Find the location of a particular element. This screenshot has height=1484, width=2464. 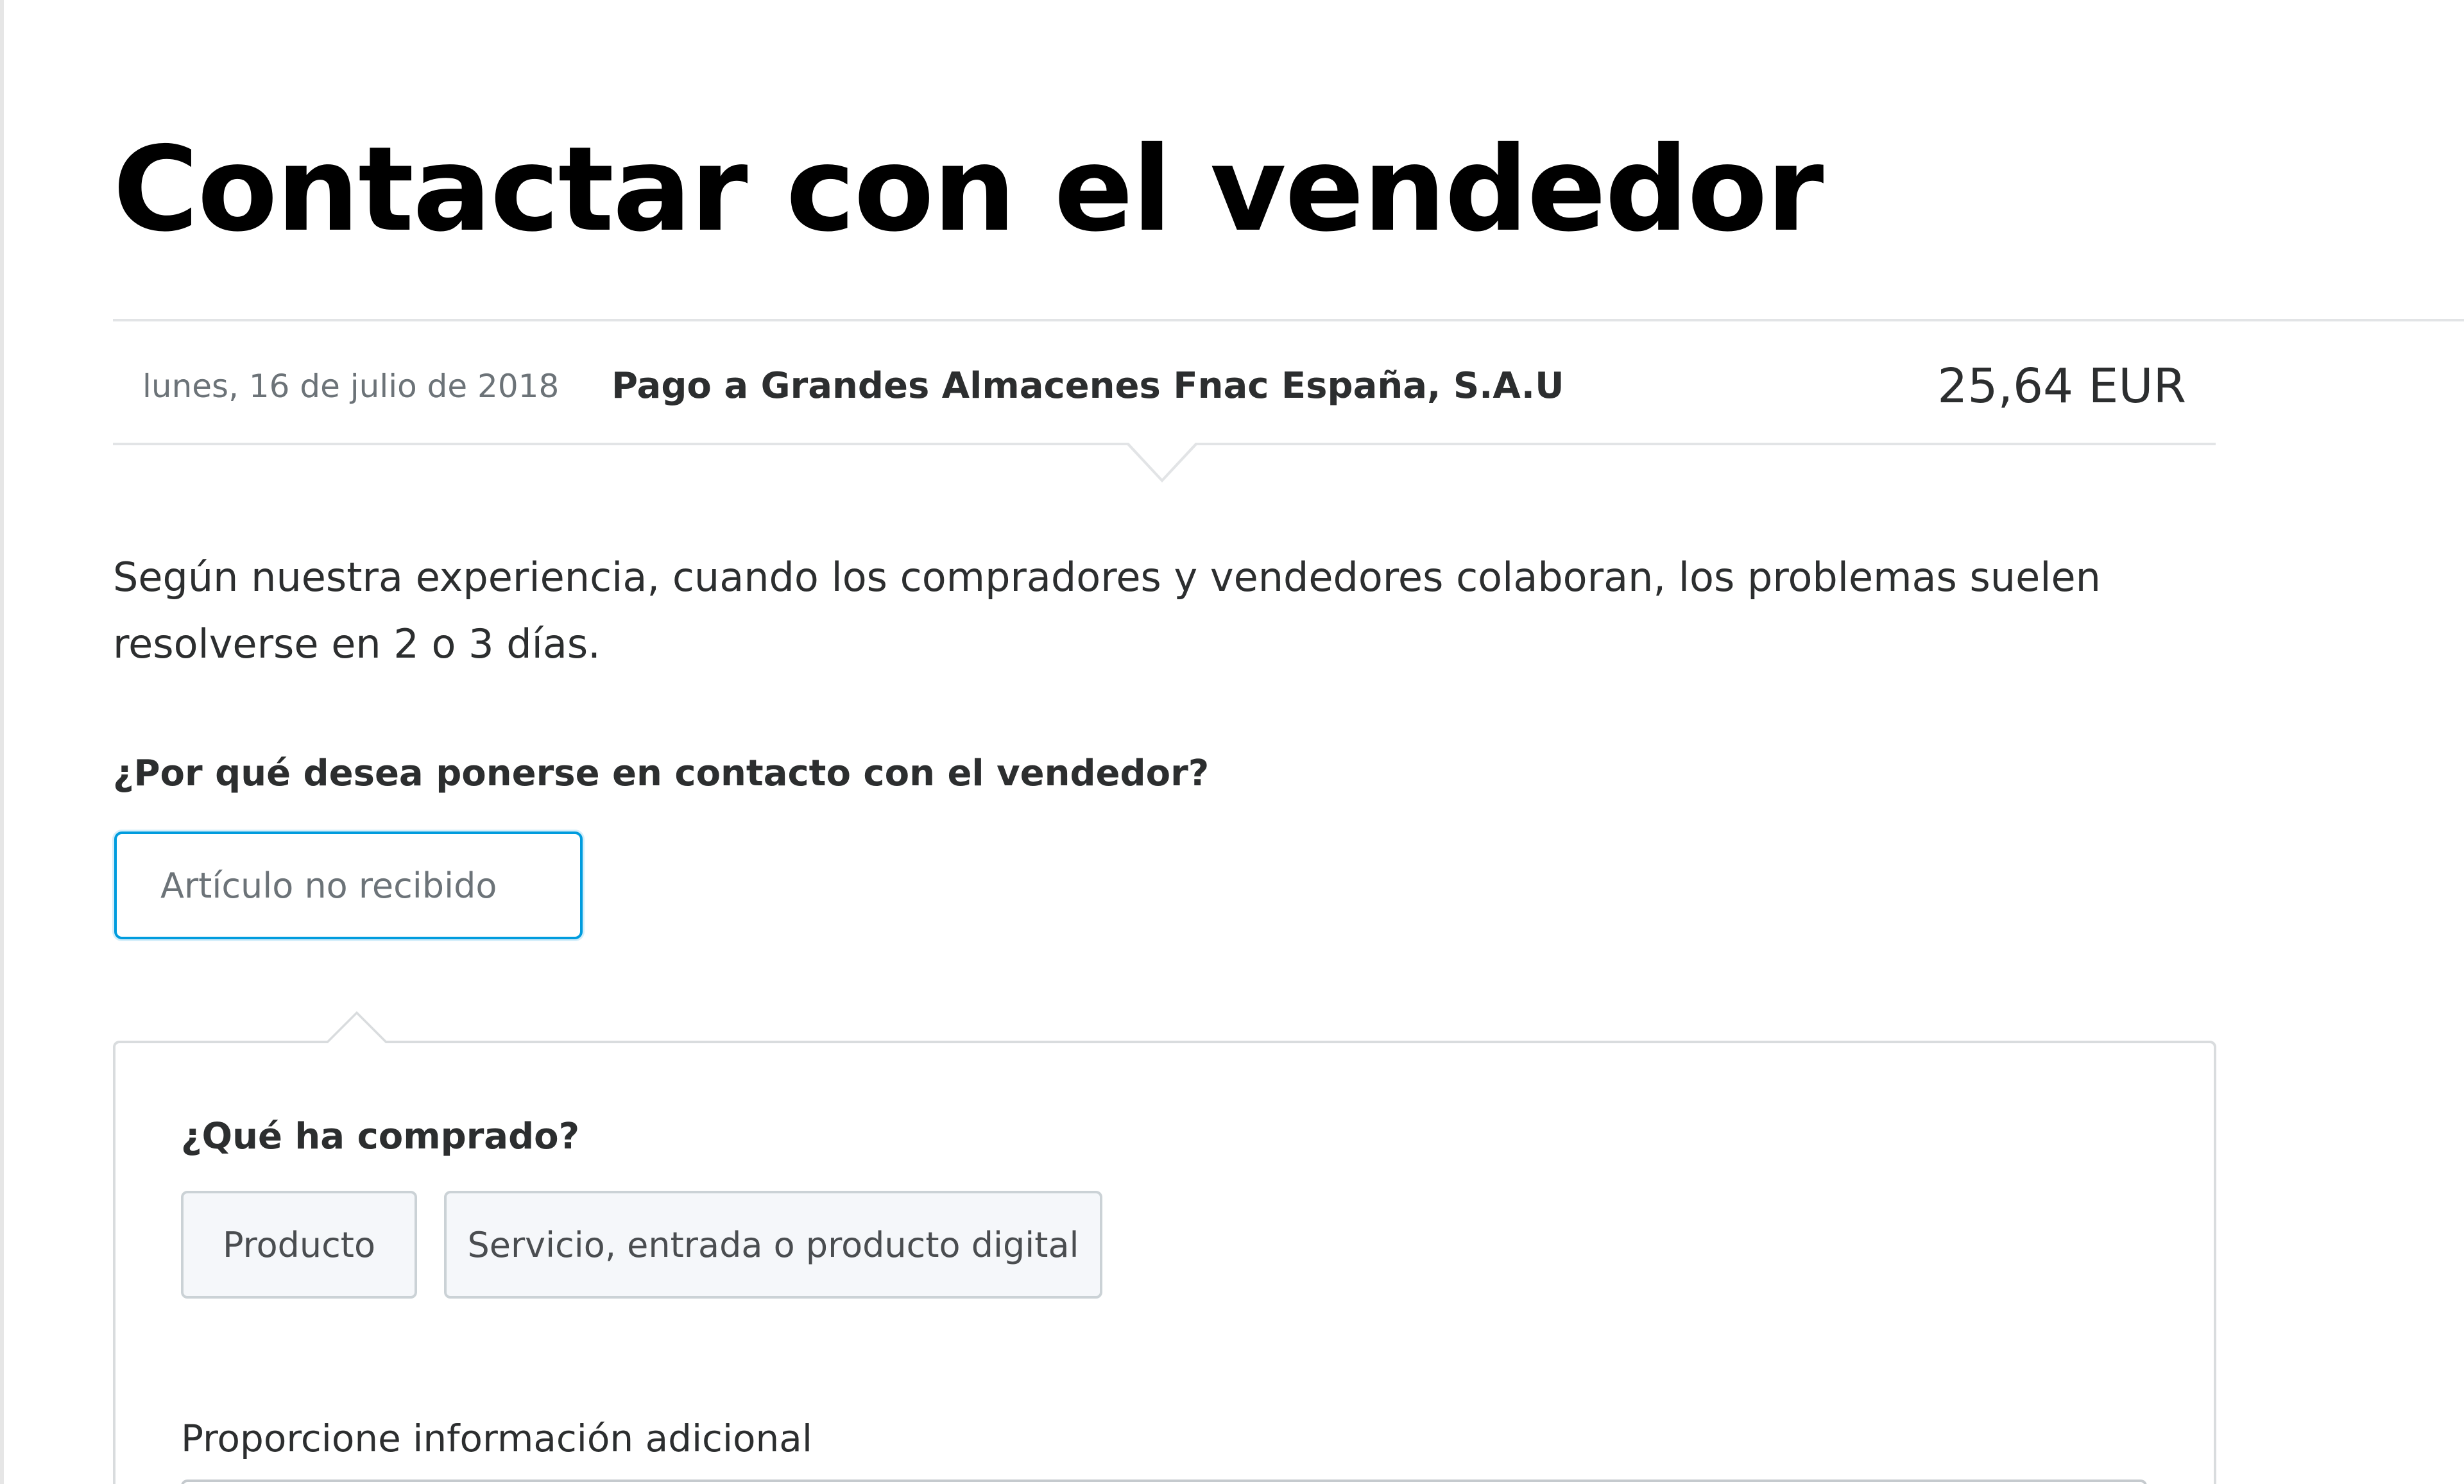

page-title: Contactar con el vendedor is located at coordinates (969, 189).